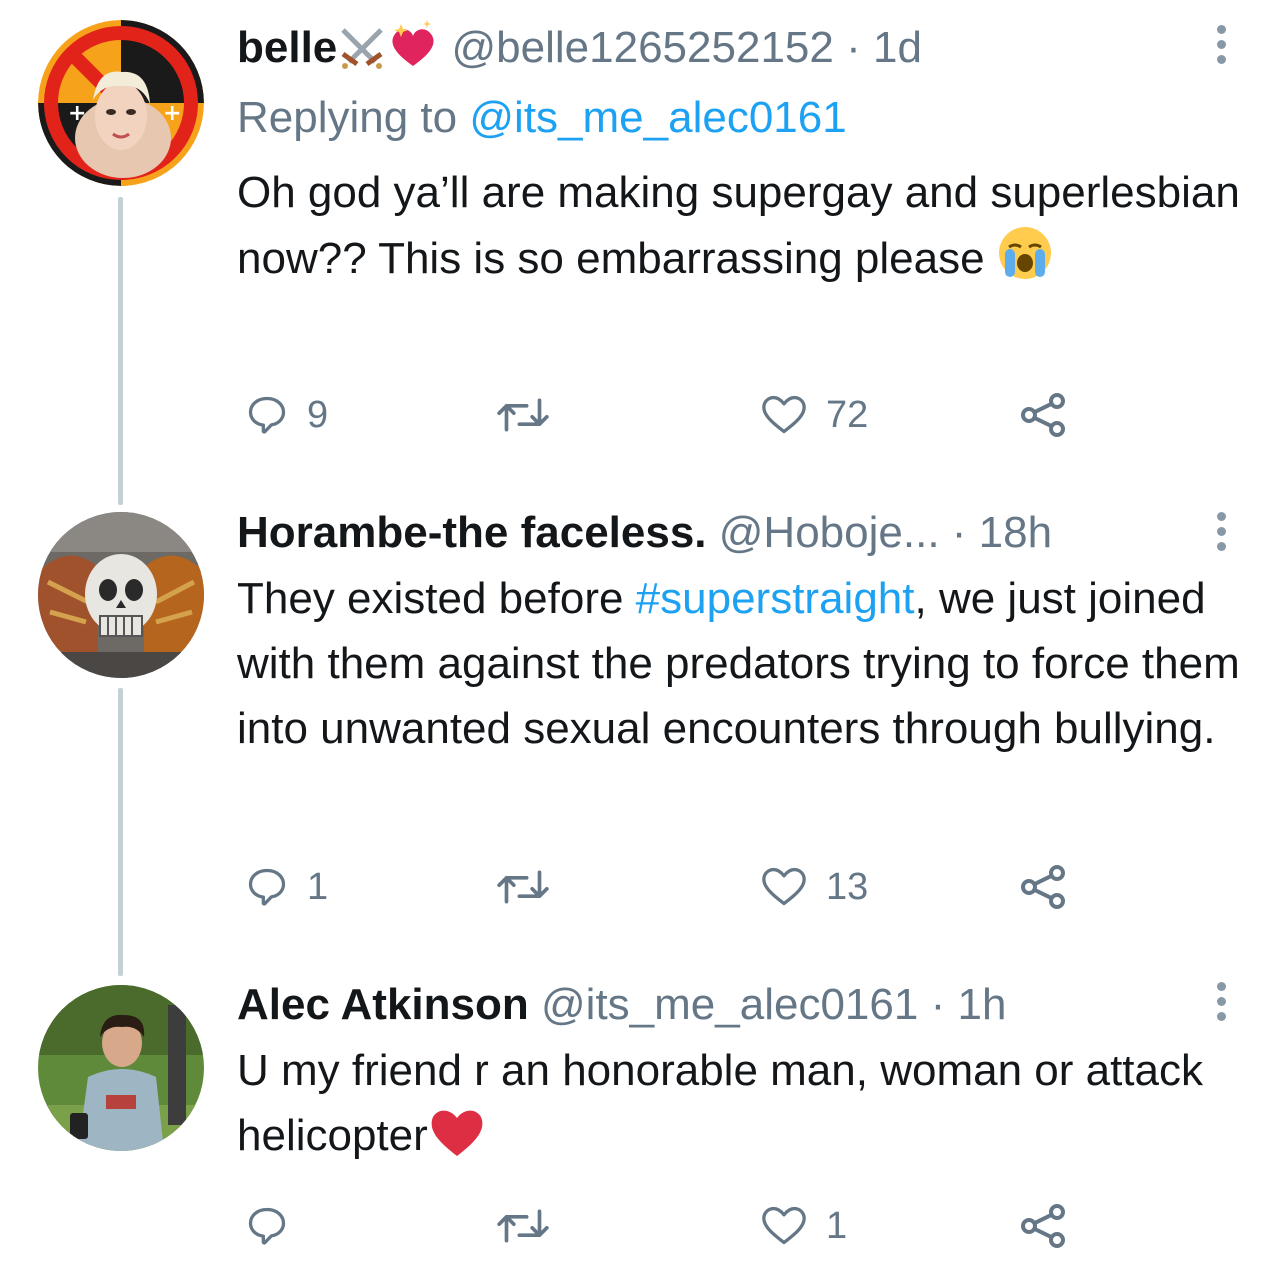 Image resolution: width=1280 pixels, height=1261 pixels. I want to click on red-heart-icon, so click(457, 1141).